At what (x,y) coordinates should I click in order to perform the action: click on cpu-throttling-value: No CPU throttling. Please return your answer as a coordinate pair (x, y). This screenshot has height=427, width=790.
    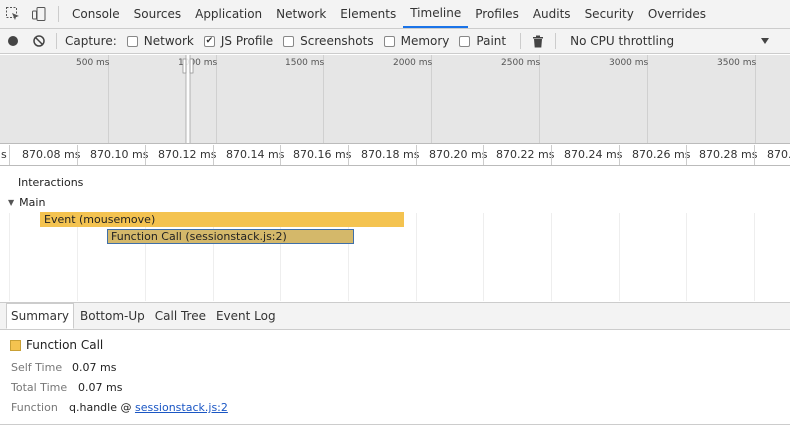
    Looking at the image, I should click on (622, 41).